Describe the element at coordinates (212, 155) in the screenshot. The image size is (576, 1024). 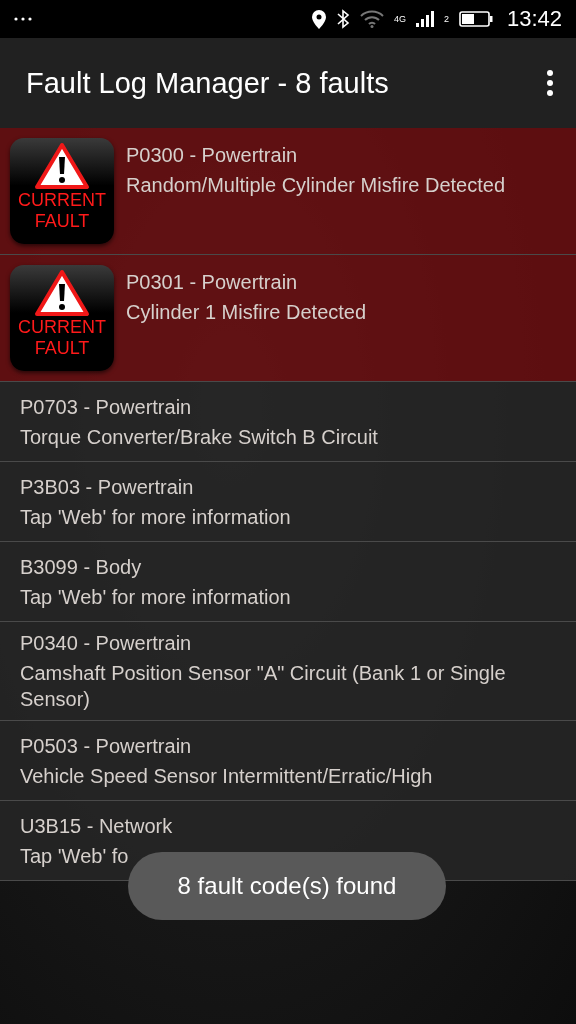
I see `fault-code: P0300 - Powertrain` at that location.